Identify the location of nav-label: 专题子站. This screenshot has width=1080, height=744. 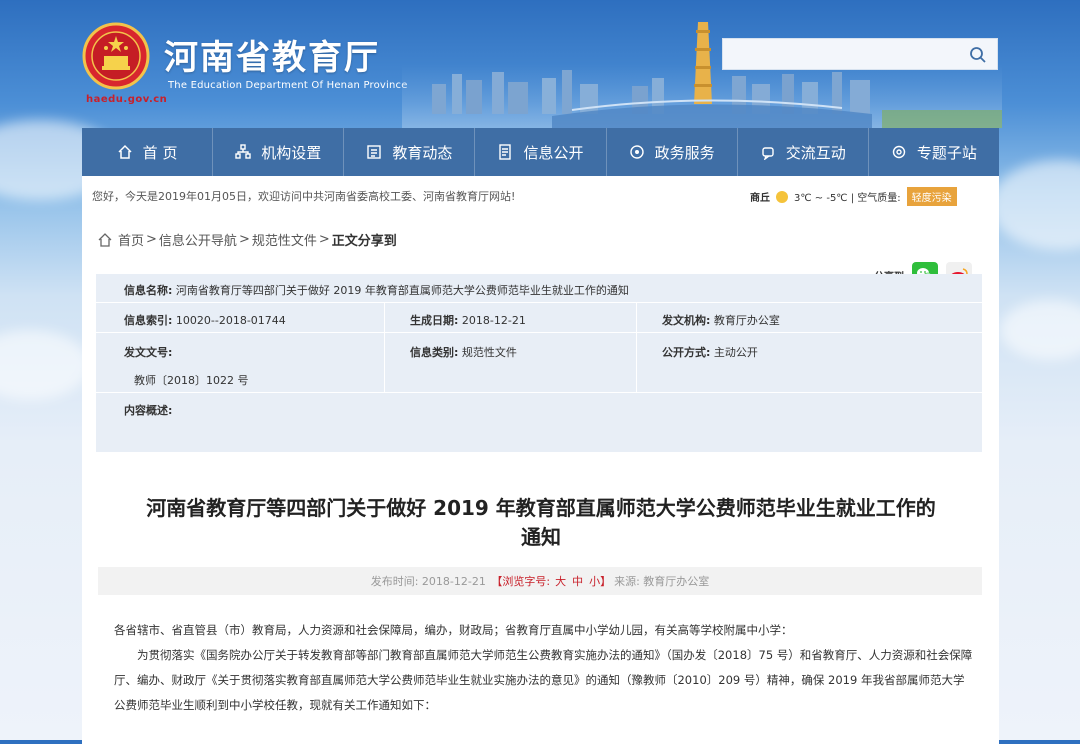
(946, 152).